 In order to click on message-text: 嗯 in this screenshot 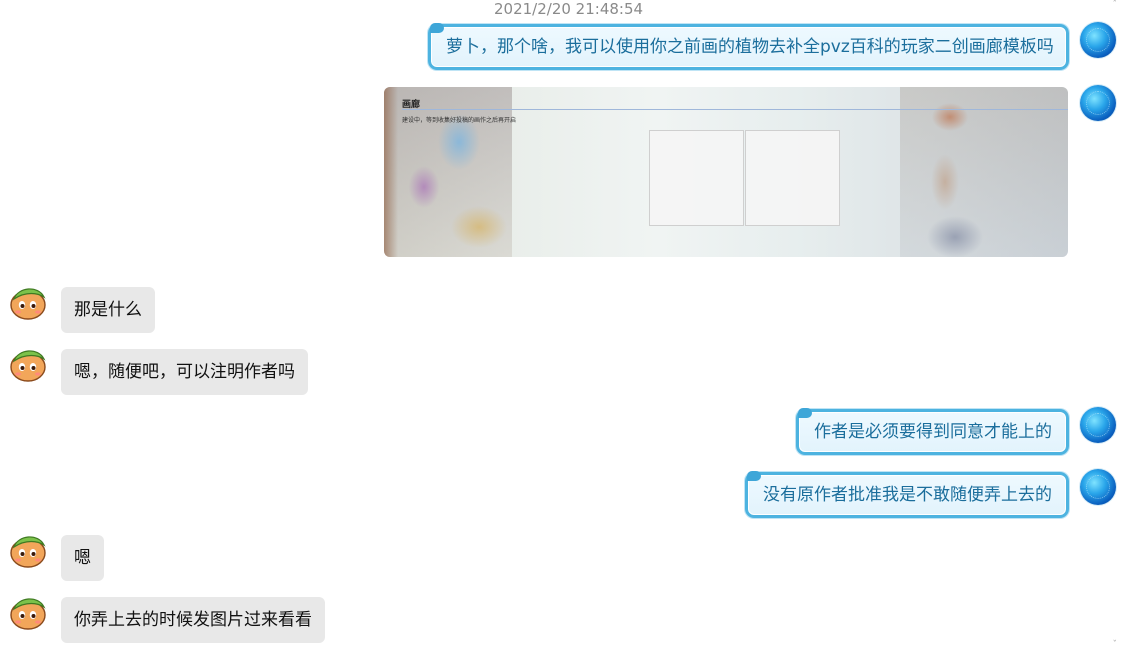, I will do `click(82, 558)`.